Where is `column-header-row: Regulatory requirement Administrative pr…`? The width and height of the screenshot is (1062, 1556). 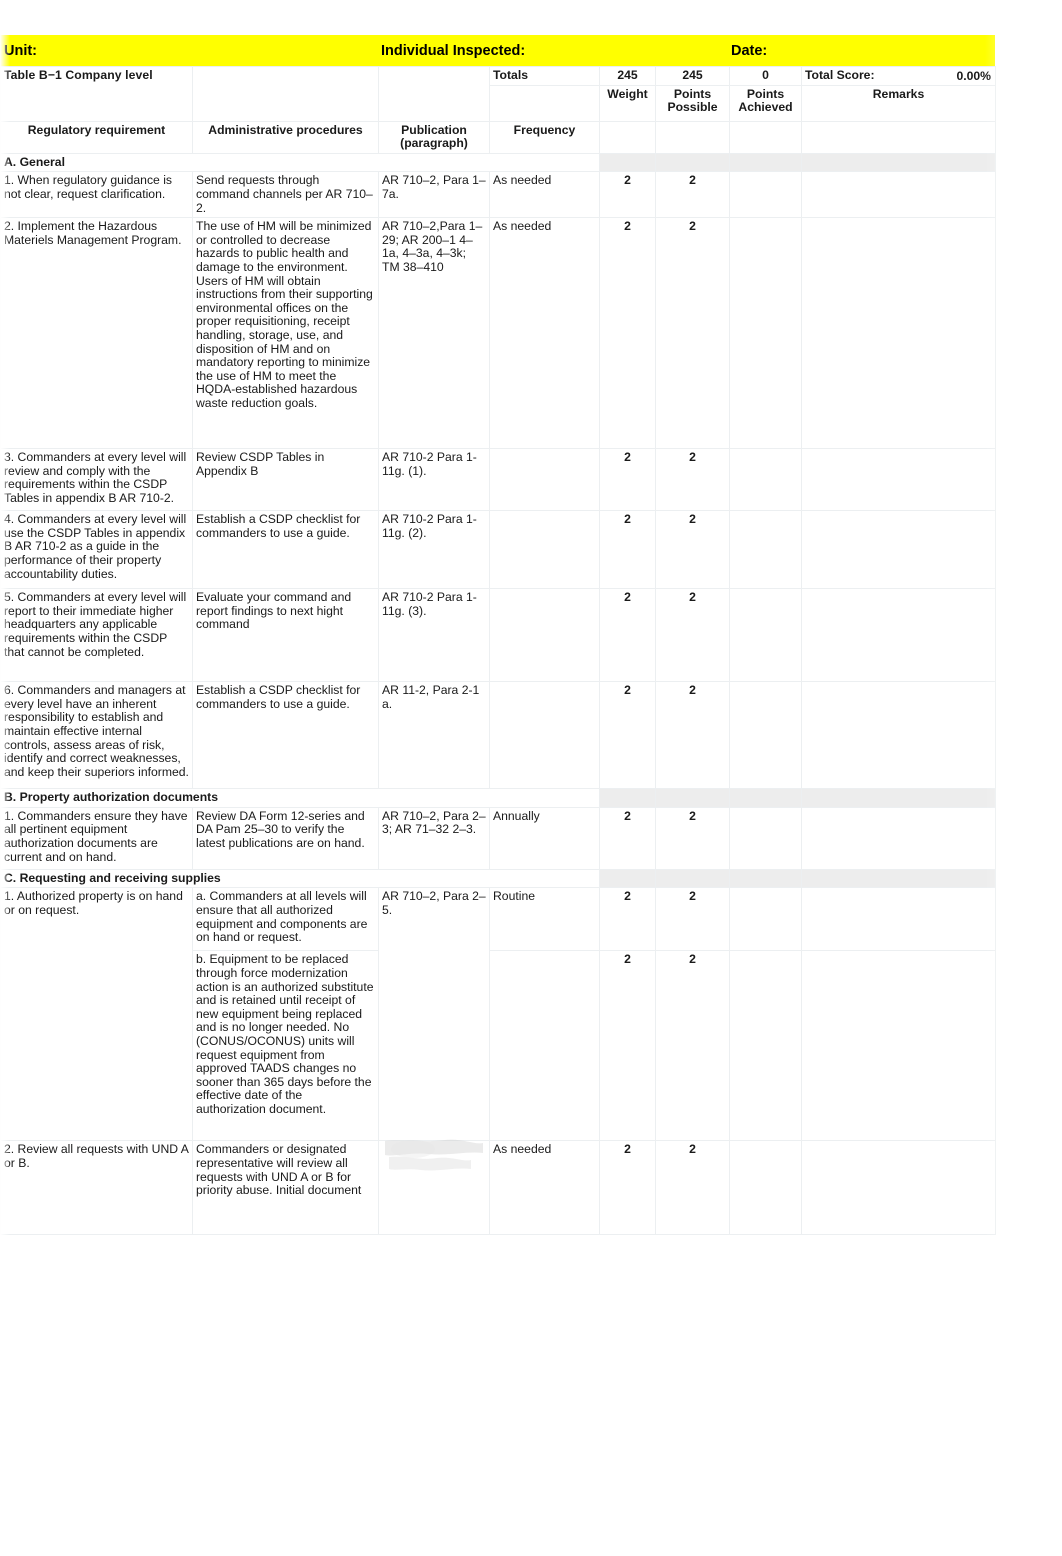
column-header-row: Regulatory requirement Administrative pr… is located at coordinates (498, 137).